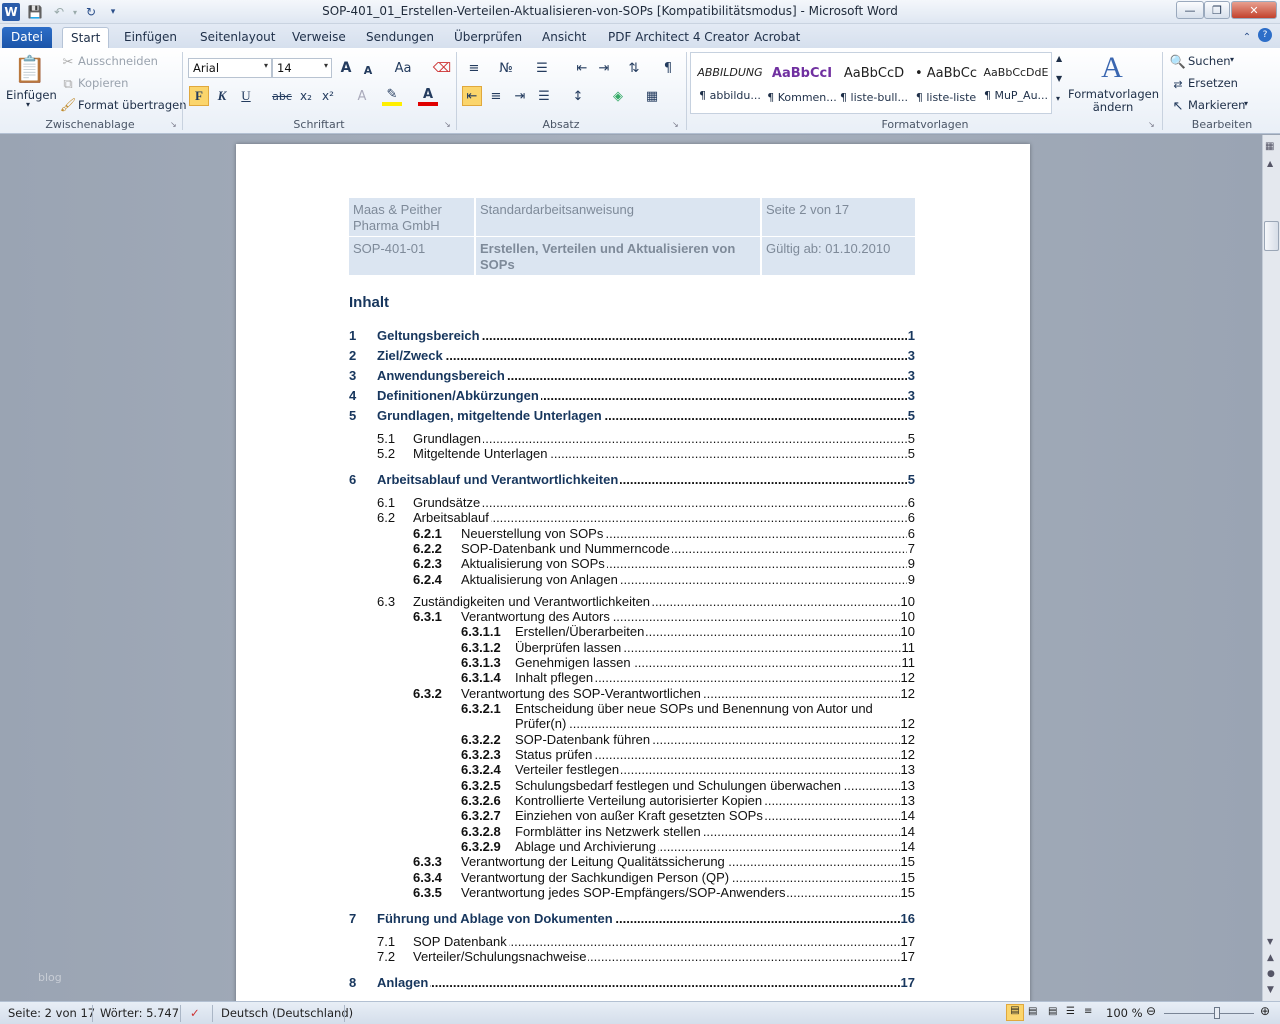  Describe the element at coordinates (1070, 1011) in the screenshot. I see `outline-view-icon: ☰` at that location.